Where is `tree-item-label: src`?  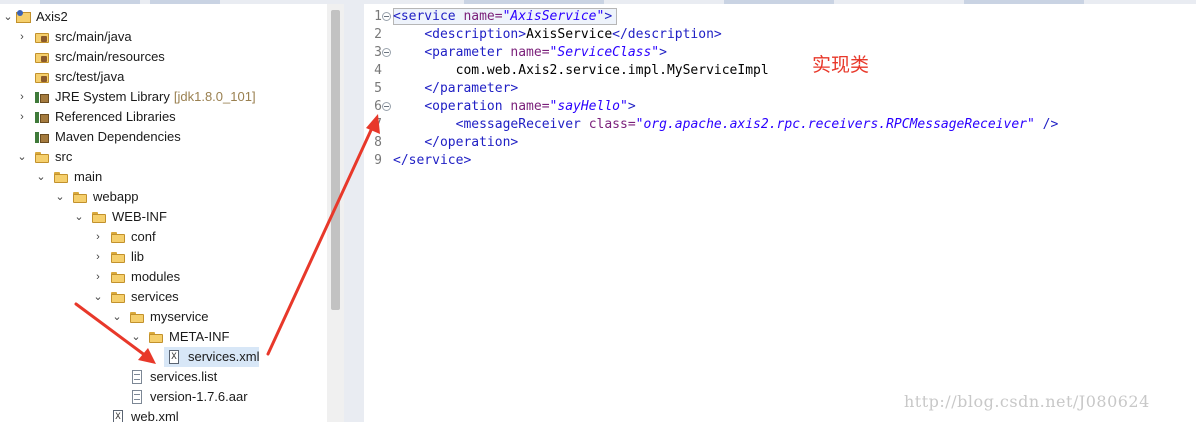
tree-item-label: src is located at coordinates (64, 156).